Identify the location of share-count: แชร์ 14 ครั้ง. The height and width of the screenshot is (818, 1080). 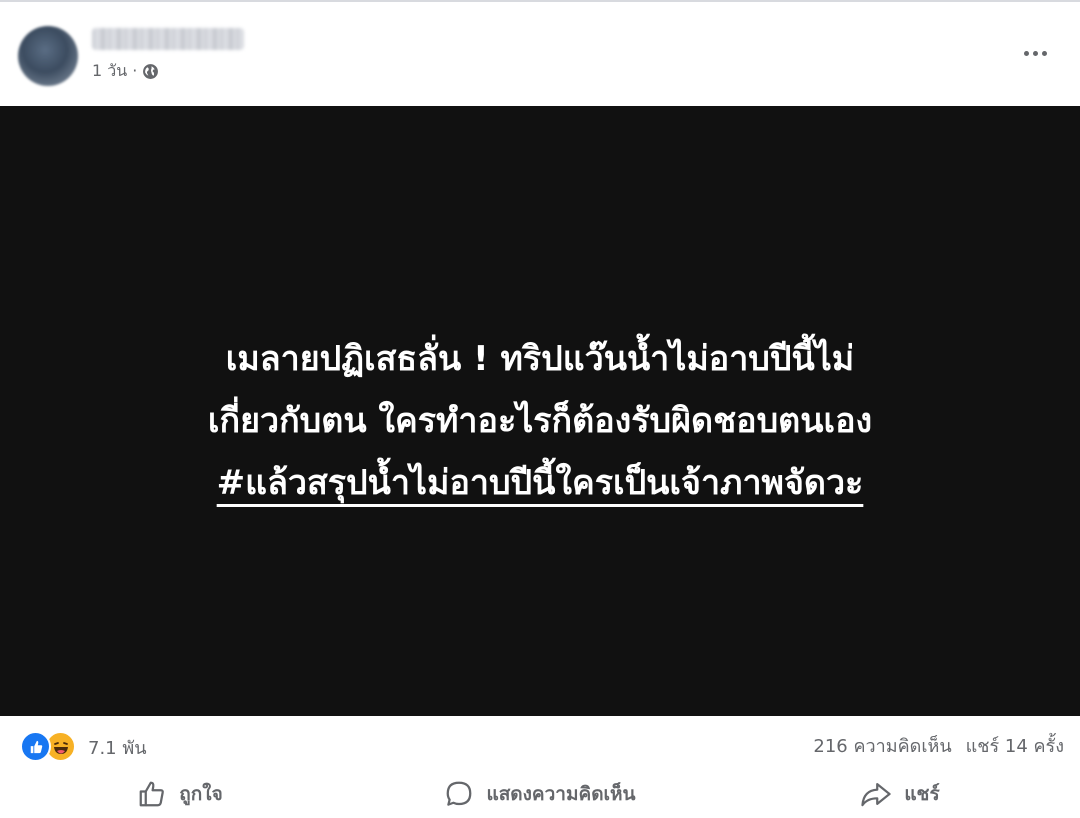
(1015, 745).